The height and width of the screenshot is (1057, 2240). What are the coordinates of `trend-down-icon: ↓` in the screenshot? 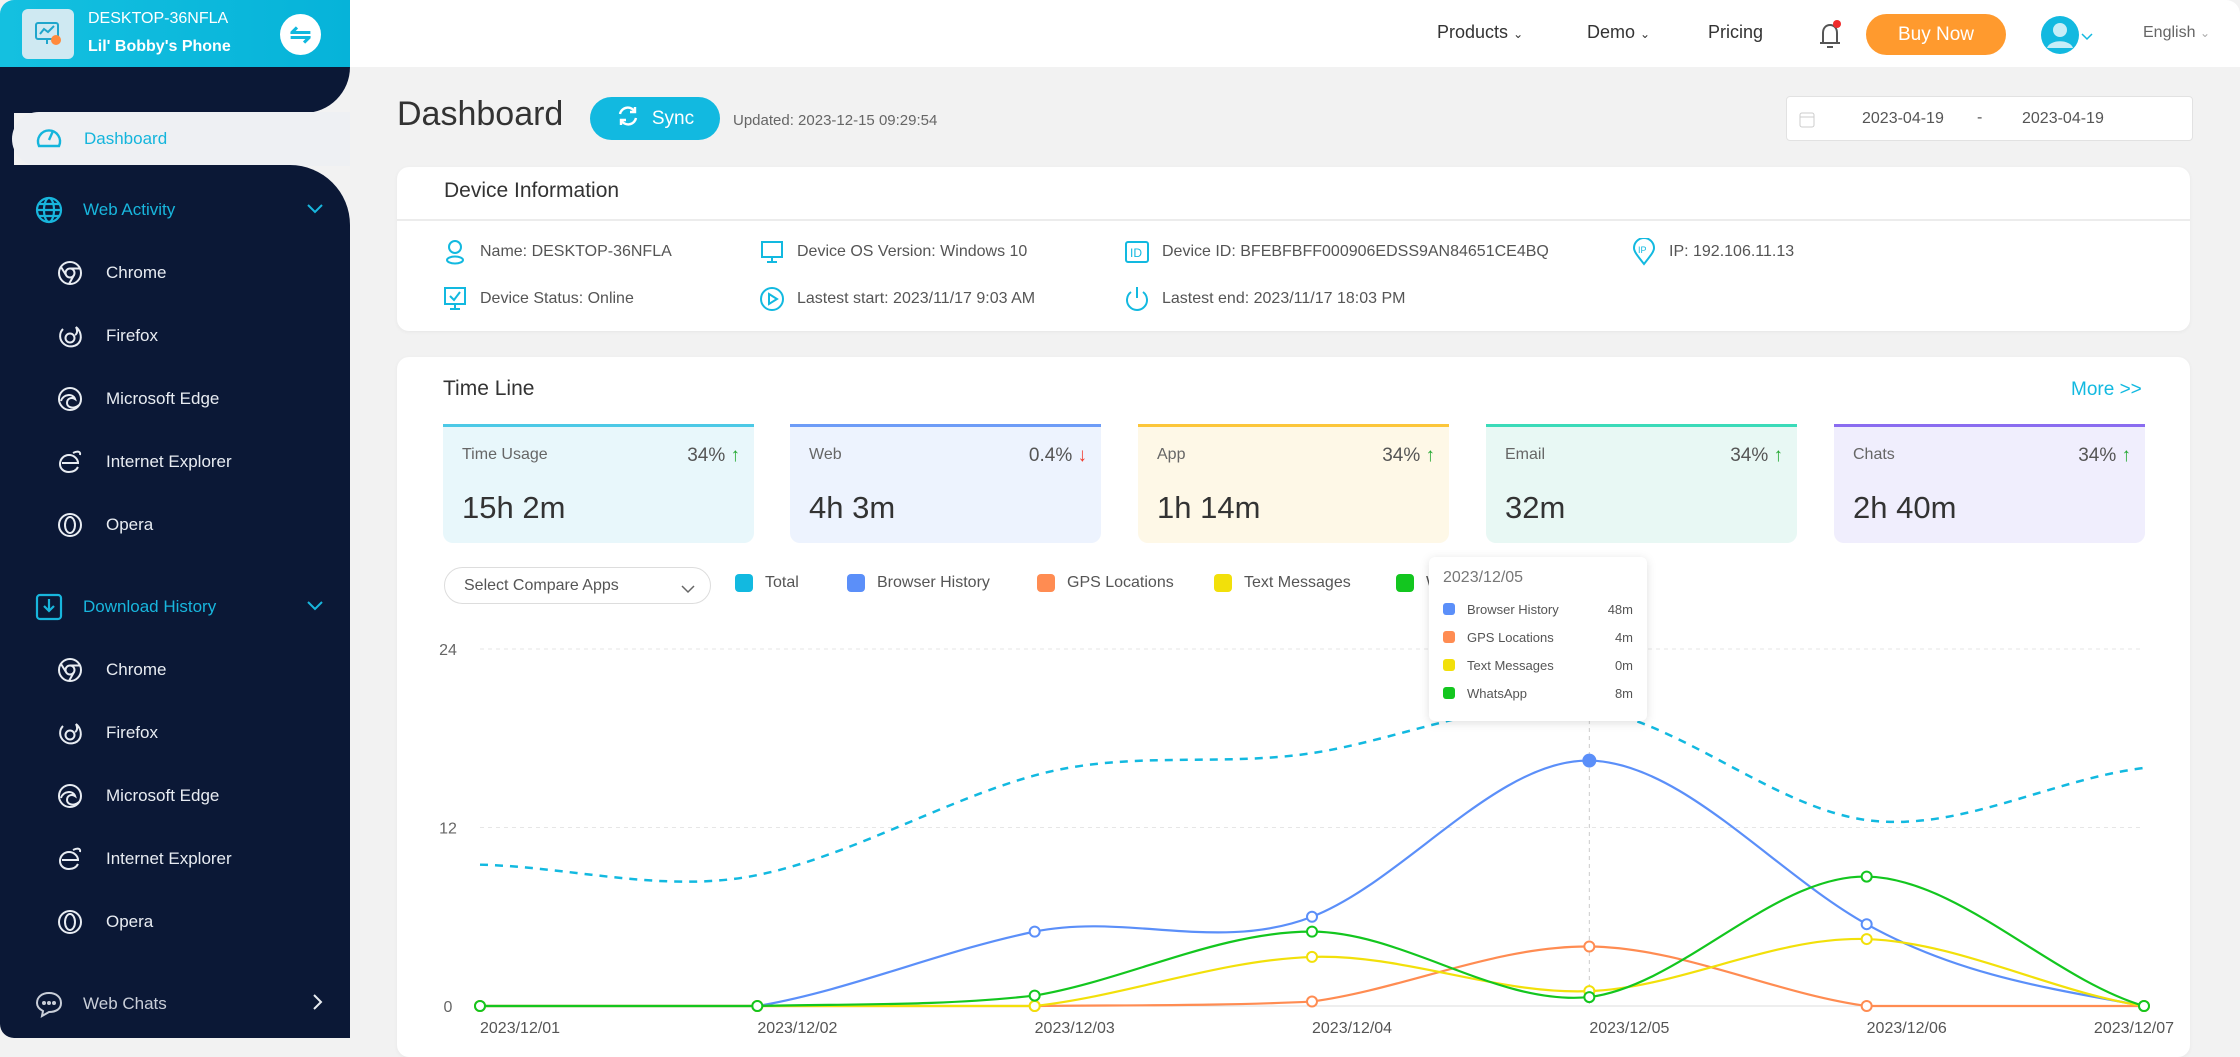 It's located at (1082, 455).